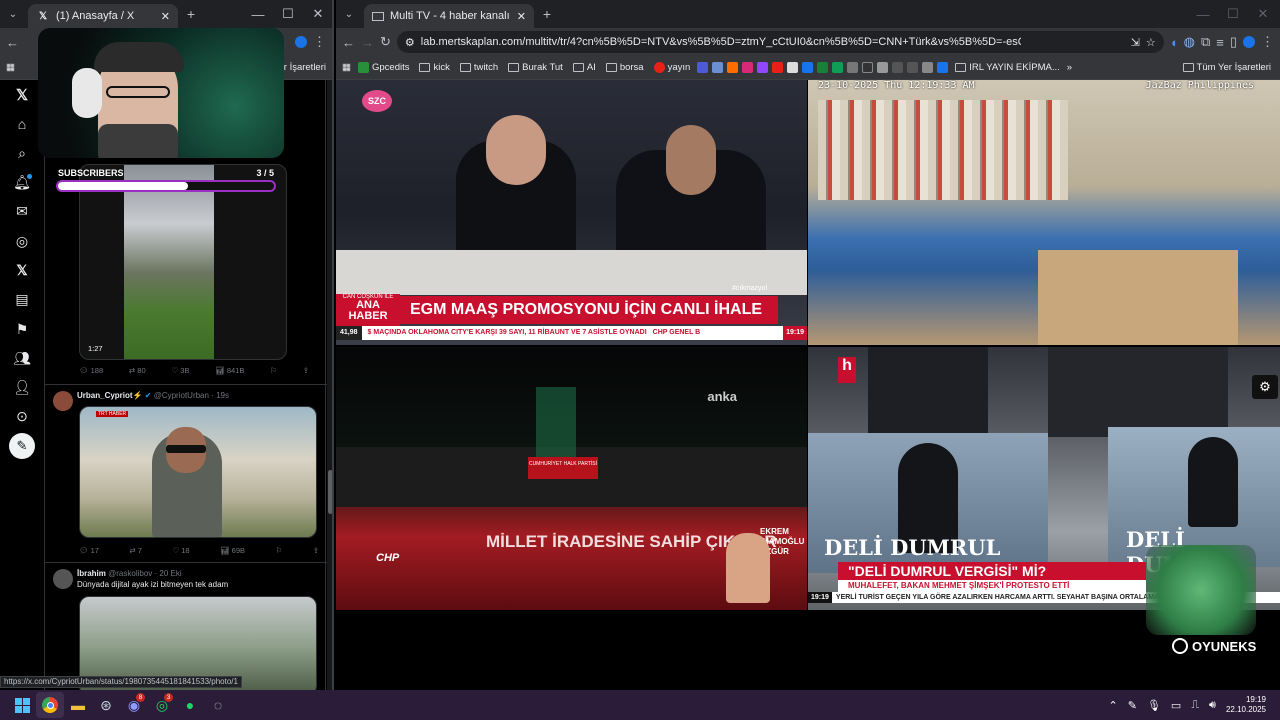  Describe the element at coordinates (384, 67) in the screenshot. I see `bookmark-gpcedits: Gpcedits` at that location.